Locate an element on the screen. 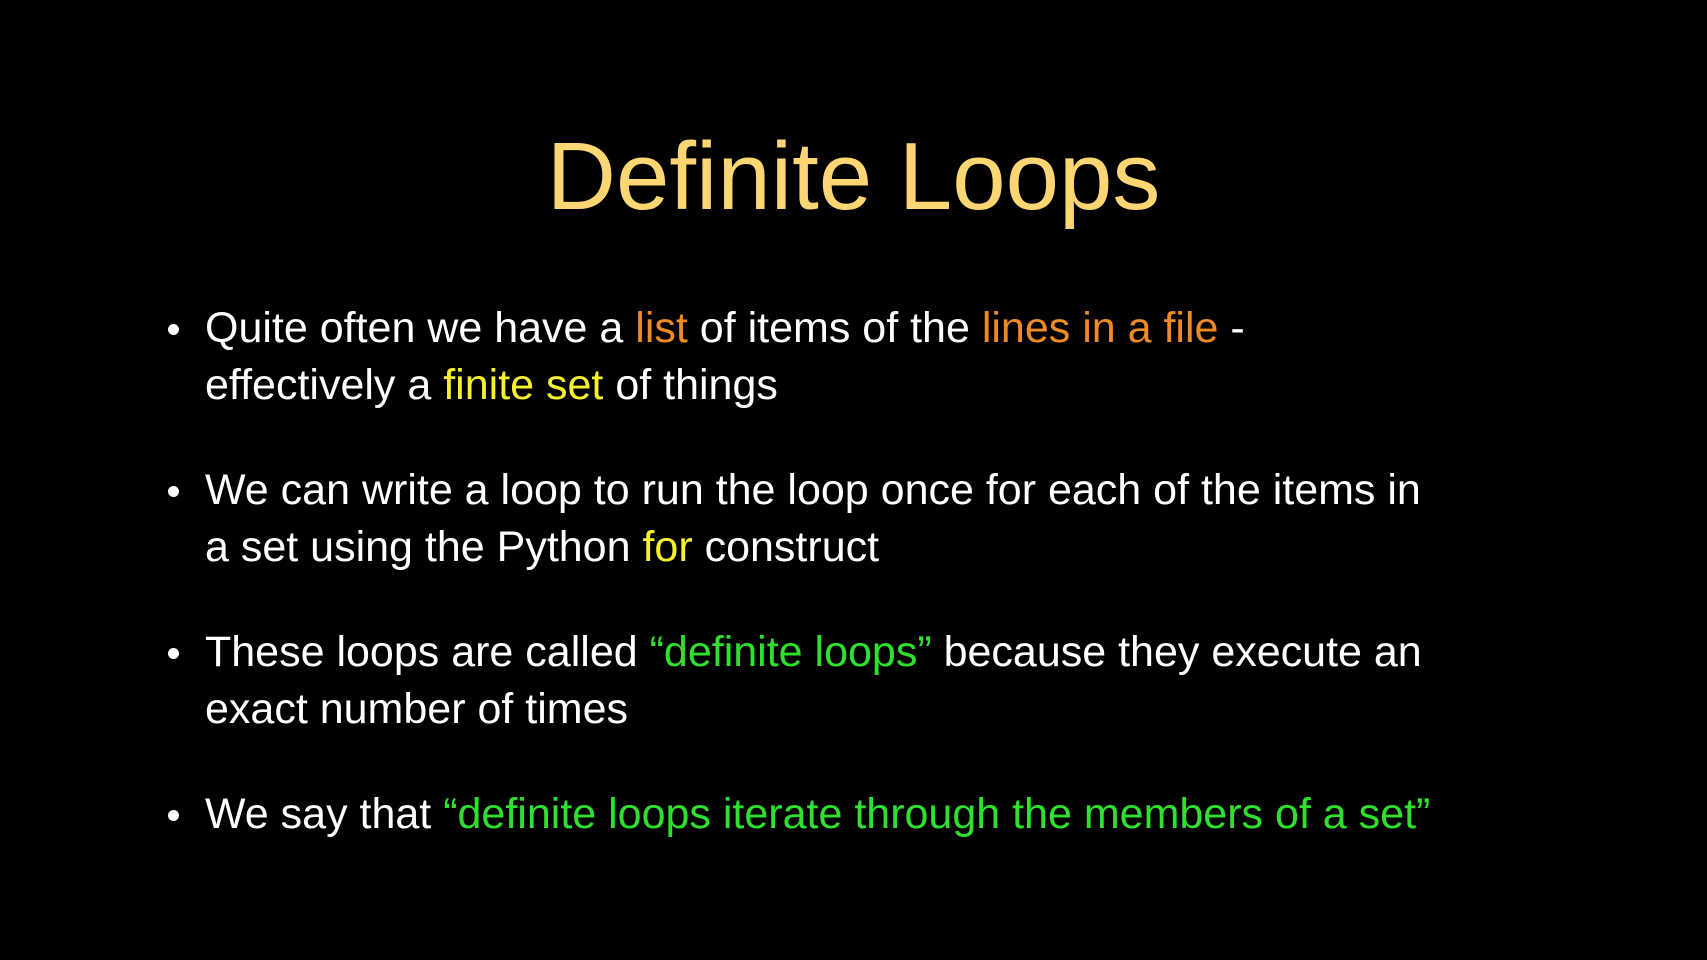 This screenshot has width=1707, height=960. plain-text: We say that is located at coordinates (324, 814).